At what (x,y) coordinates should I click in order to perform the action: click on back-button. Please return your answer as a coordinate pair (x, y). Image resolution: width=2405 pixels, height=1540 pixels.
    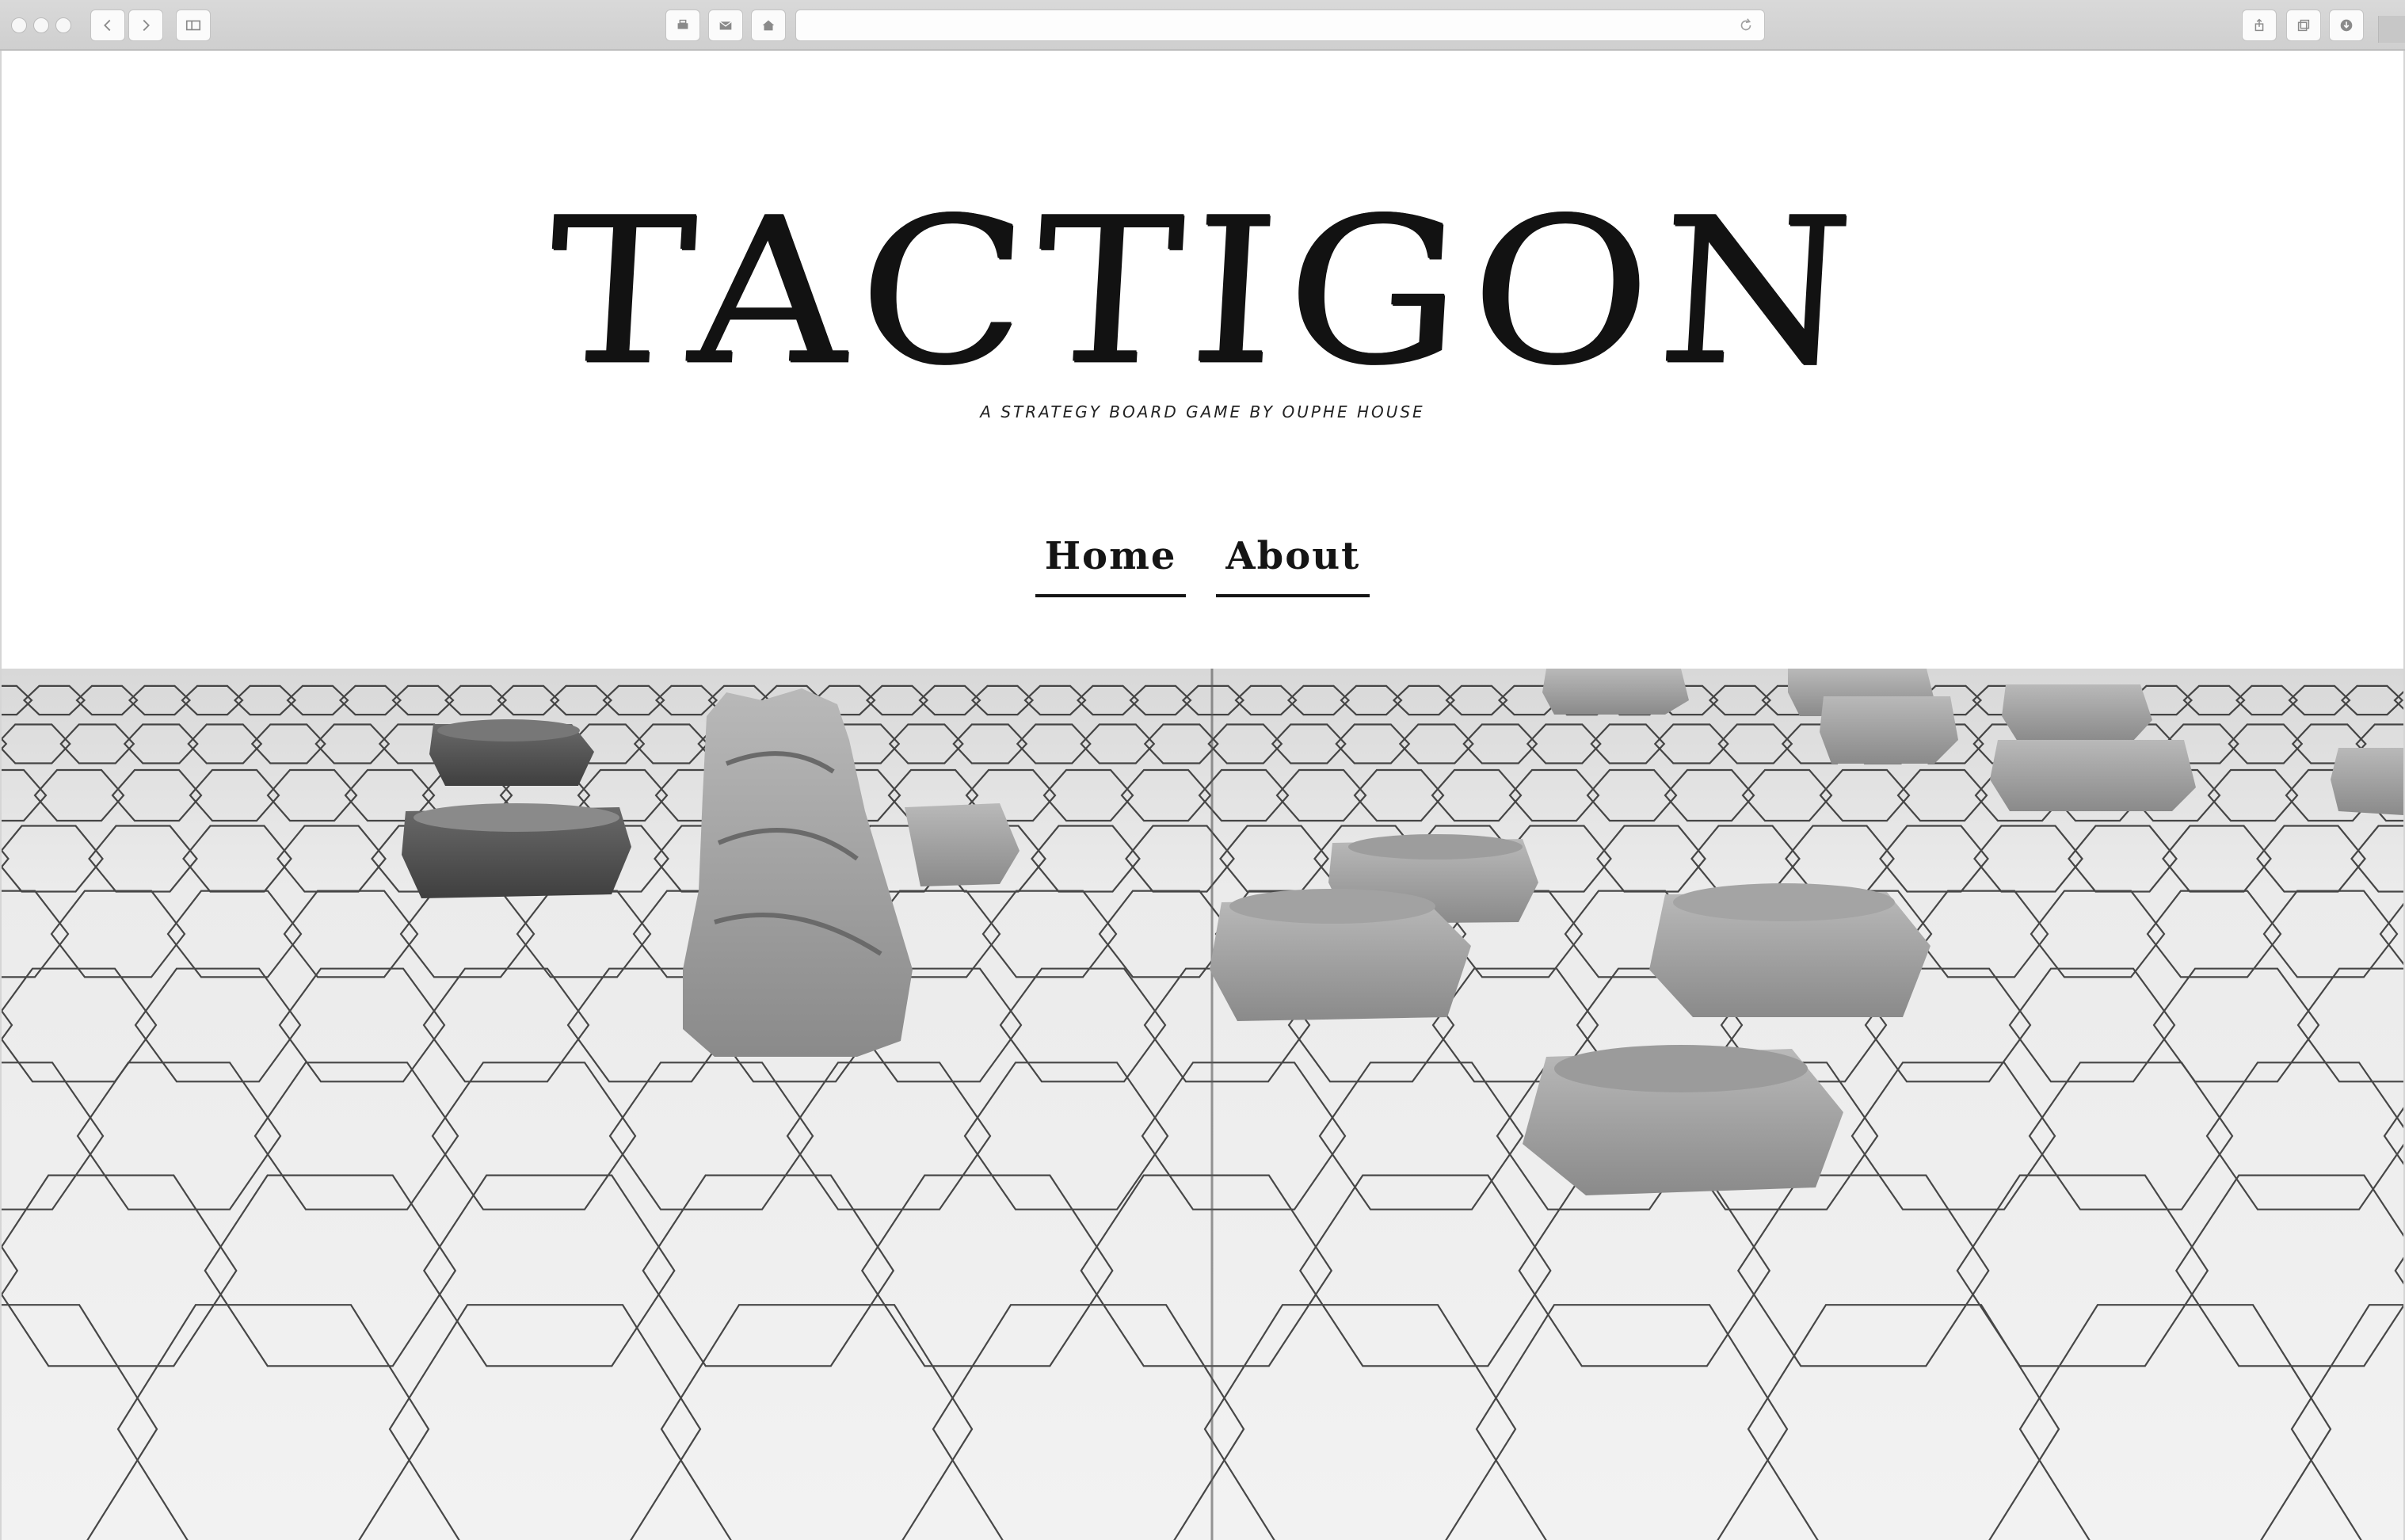
    Looking at the image, I should click on (107, 25).